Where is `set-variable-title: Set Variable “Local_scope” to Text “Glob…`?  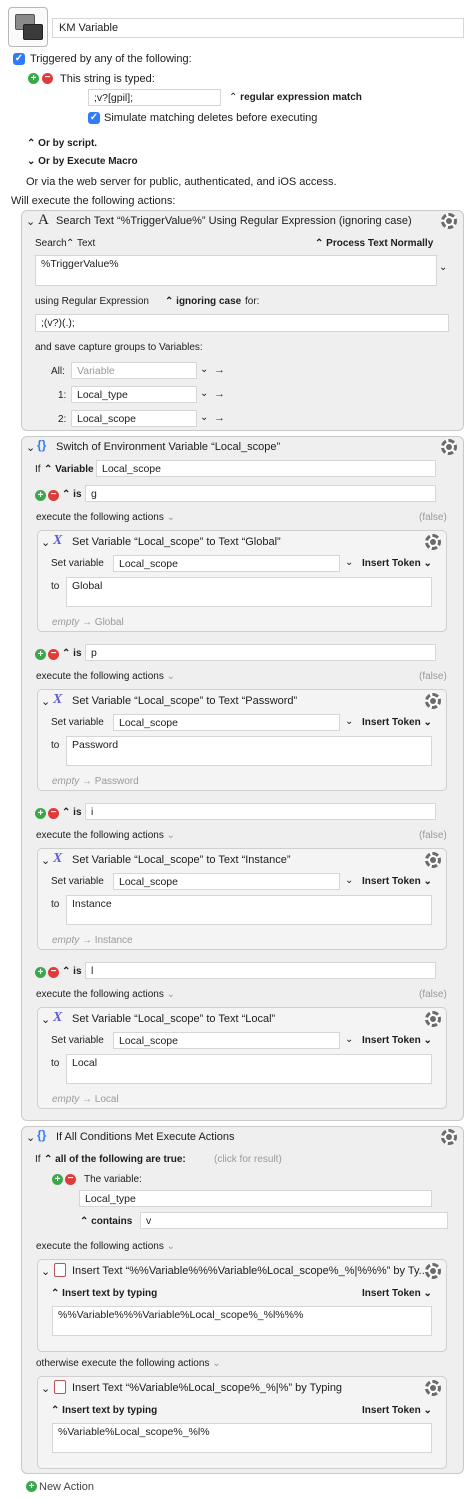 set-variable-title: Set Variable “Local_scope” to Text “Glob… is located at coordinates (176, 542).